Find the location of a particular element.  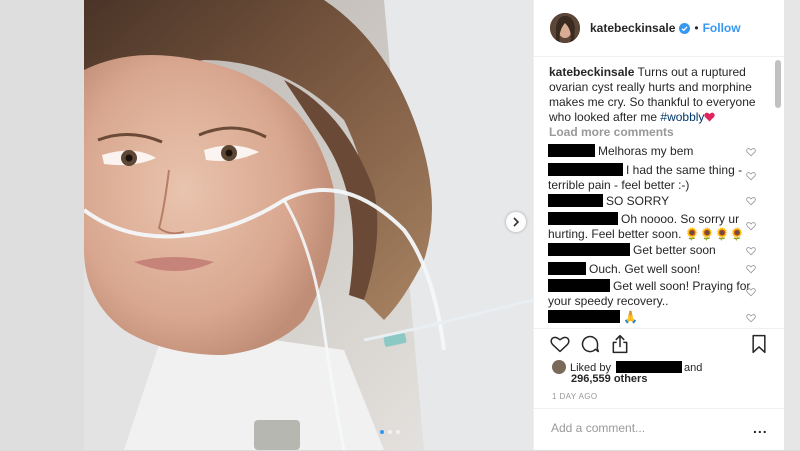

comment-item: Get better soon is located at coordinates (650, 250).